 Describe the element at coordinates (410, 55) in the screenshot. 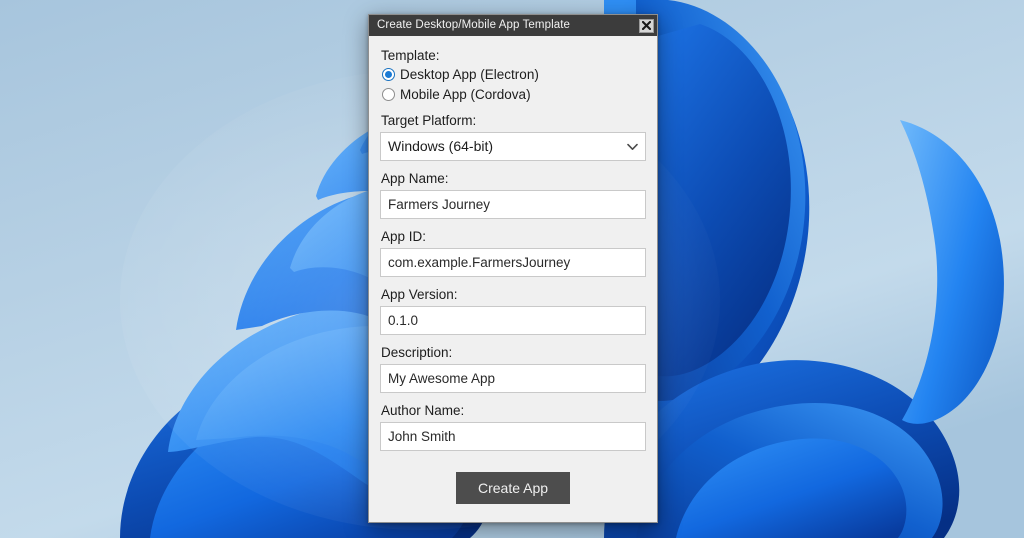

I see `template-label: Template:` at that location.